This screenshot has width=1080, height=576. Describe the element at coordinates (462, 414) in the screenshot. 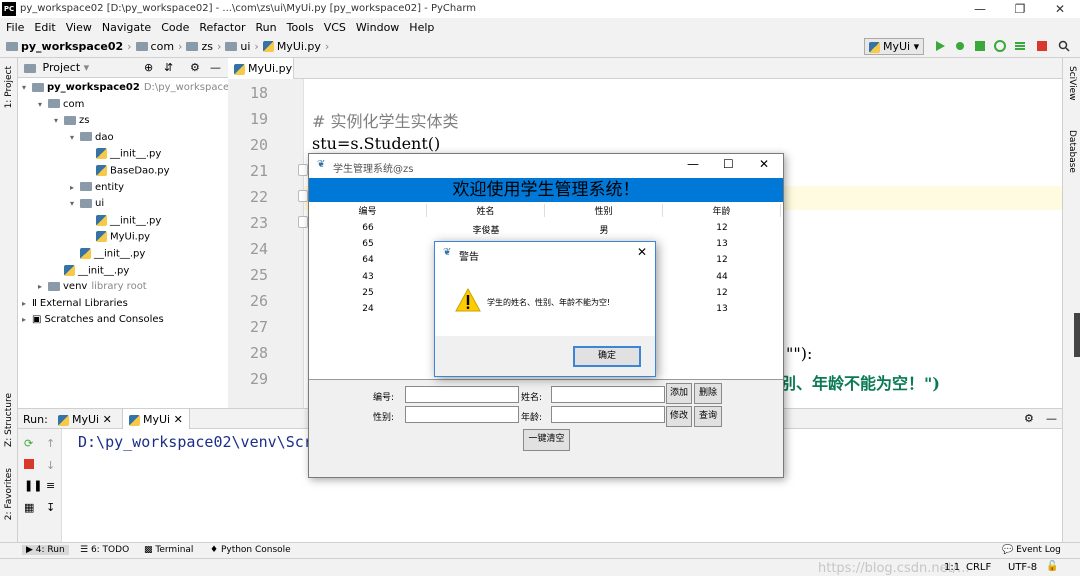

I see `sex-input` at that location.